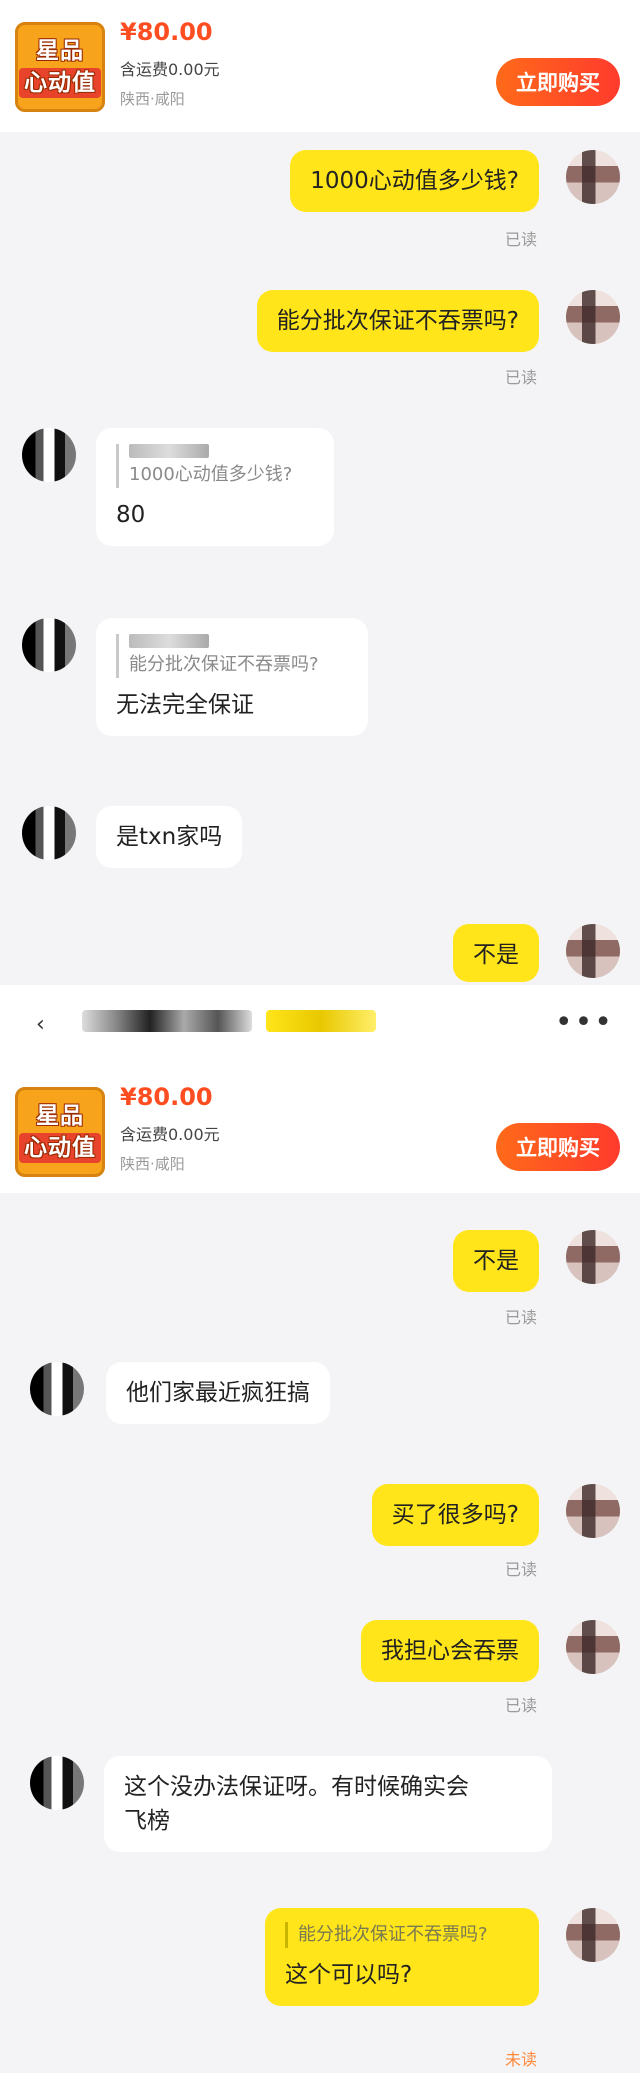 Image resolution: width=640 pixels, height=2073 pixels. I want to click on blurred-badge, so click(321, 1021).